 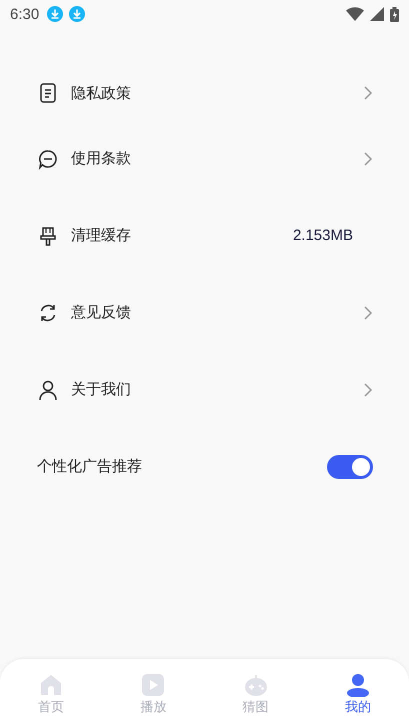 I want to click on status-time: 6:30, so click(x=25, y=14).